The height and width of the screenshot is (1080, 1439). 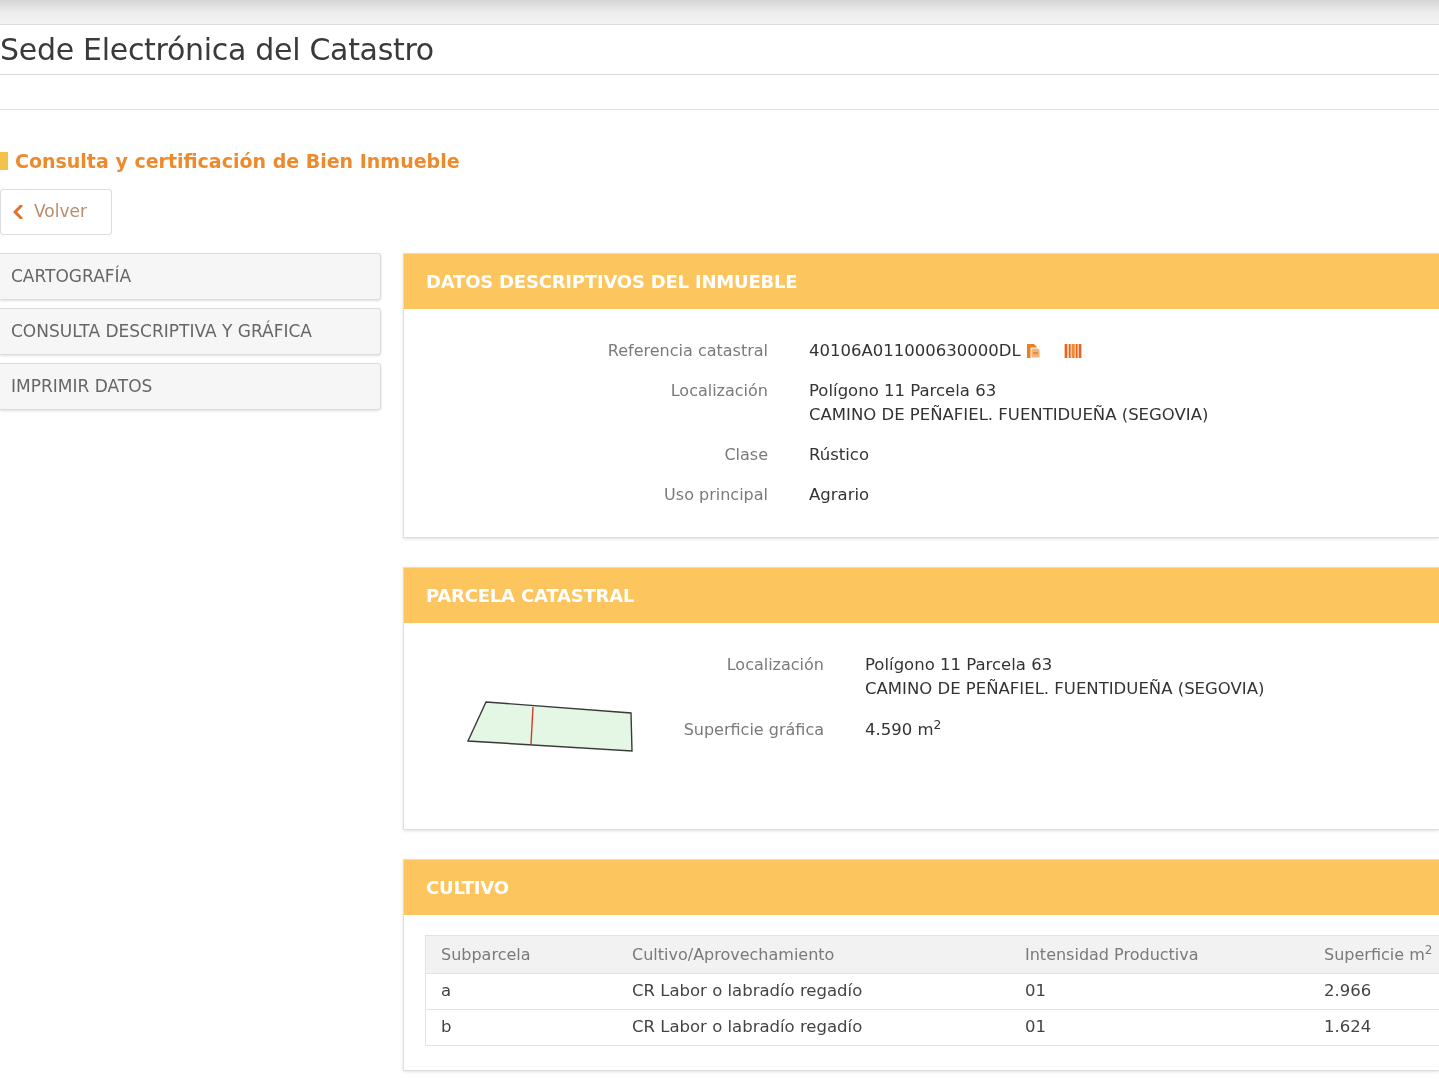 What do you see at coordinates (903, 729) in the screenshot?
I see `field-value: 4.590 m$^{2}$` at bounding box center [903, 729].